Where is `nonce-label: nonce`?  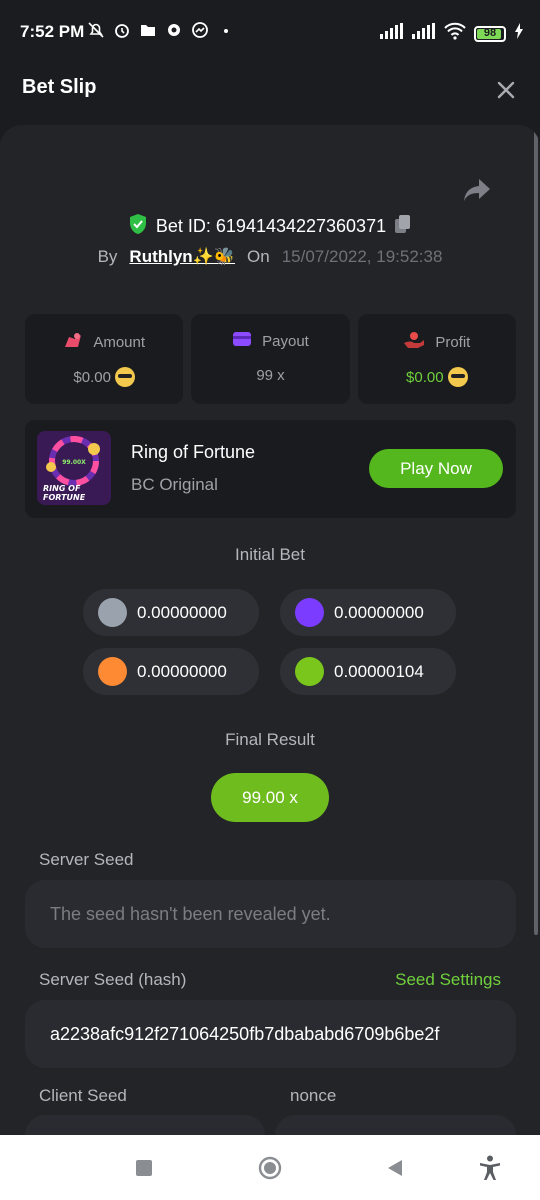
nonce-label: nonce is located at coordinates (313, 1095).